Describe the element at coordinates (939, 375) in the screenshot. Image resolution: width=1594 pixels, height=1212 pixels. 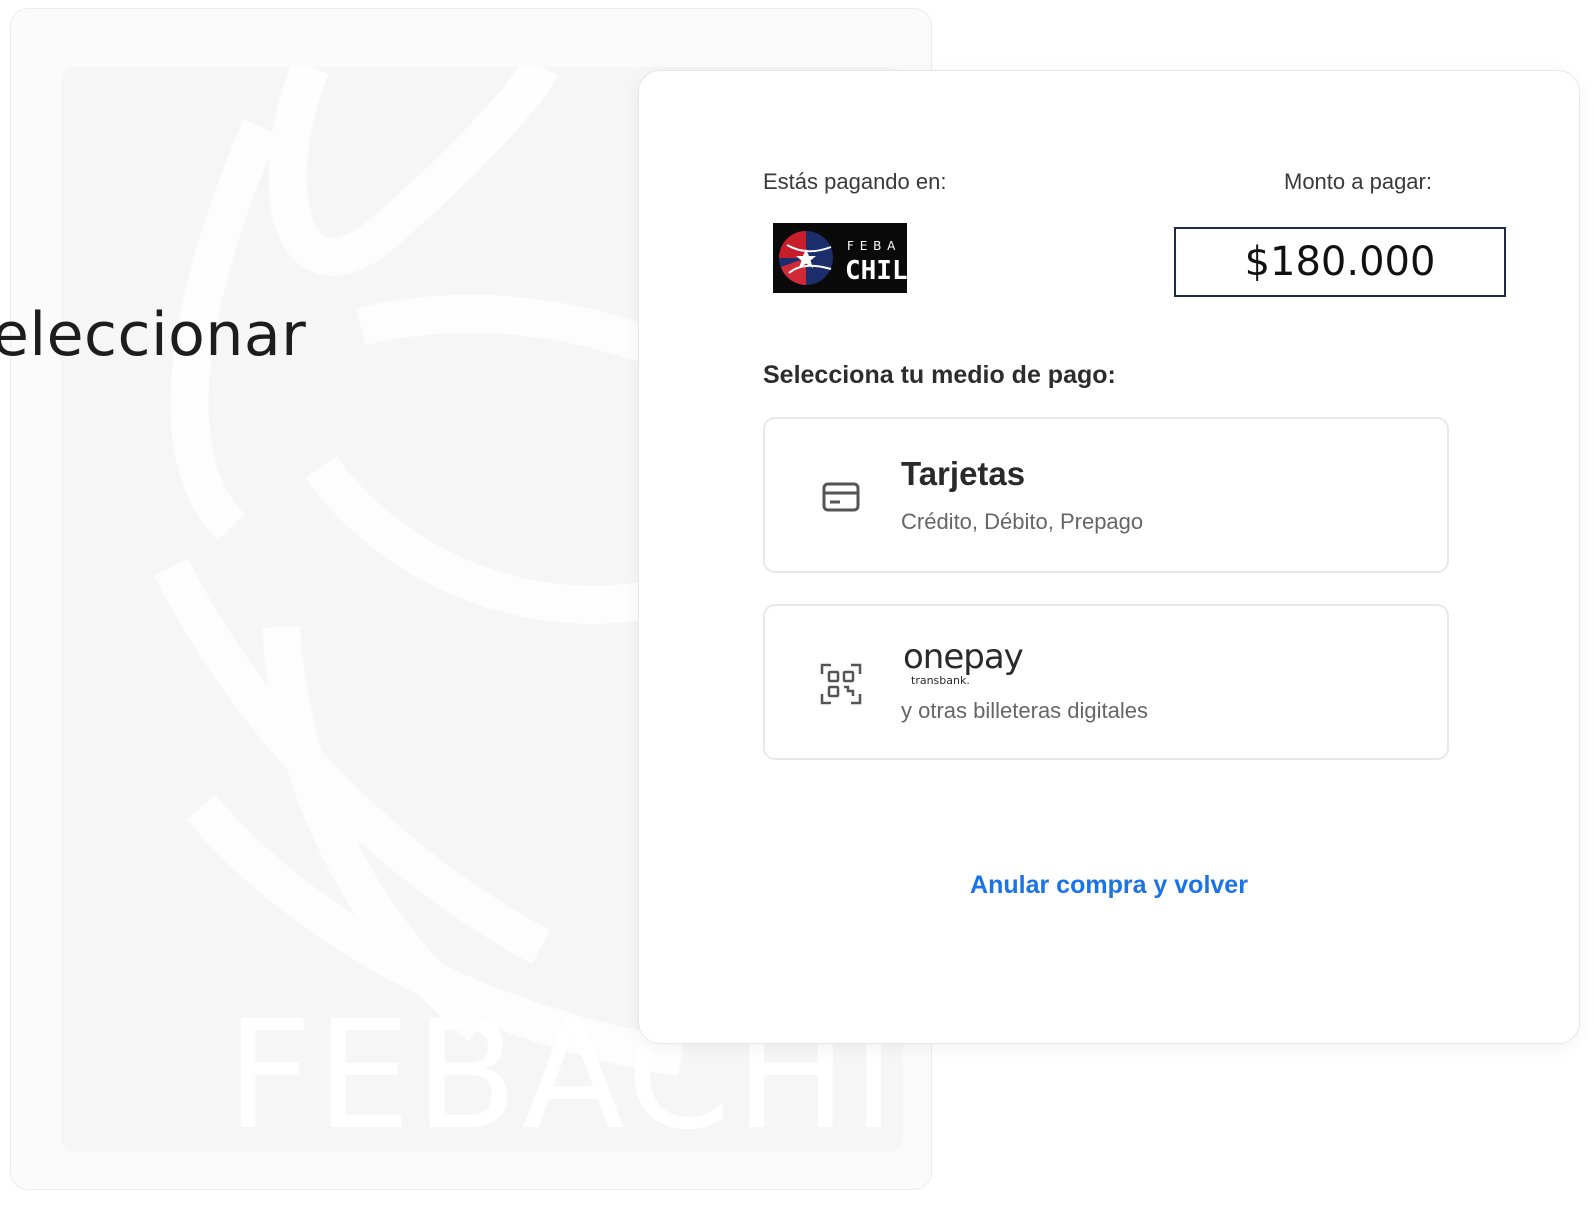
I see `payment-method-heading: Selecciona tu medio de pago:` at that location.